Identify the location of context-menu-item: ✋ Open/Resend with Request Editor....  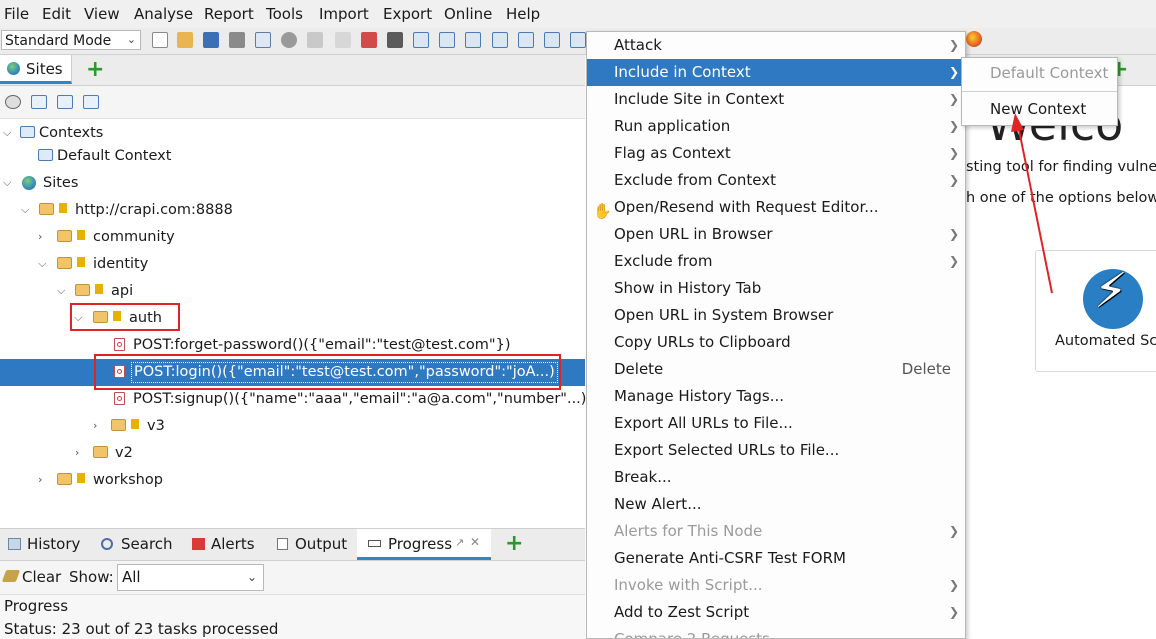
(776, 207).